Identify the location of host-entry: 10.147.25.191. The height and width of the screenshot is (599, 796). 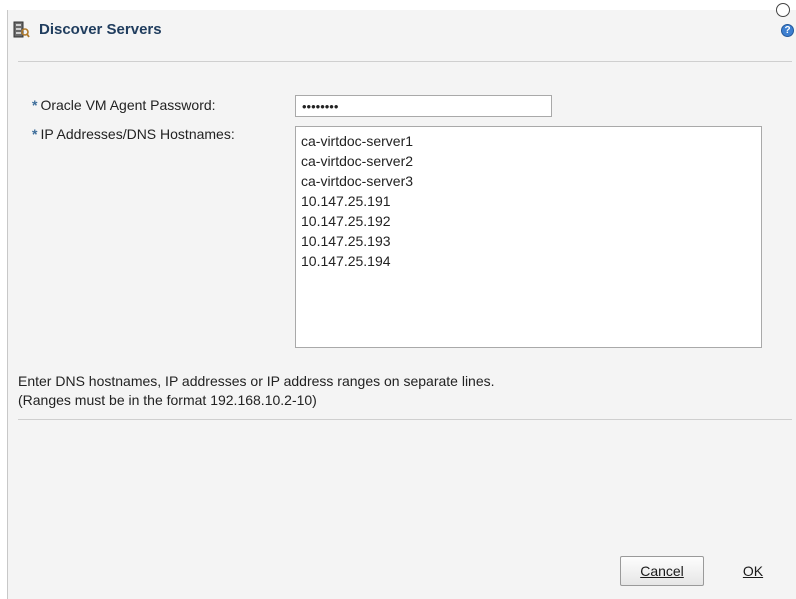
(346, 201).